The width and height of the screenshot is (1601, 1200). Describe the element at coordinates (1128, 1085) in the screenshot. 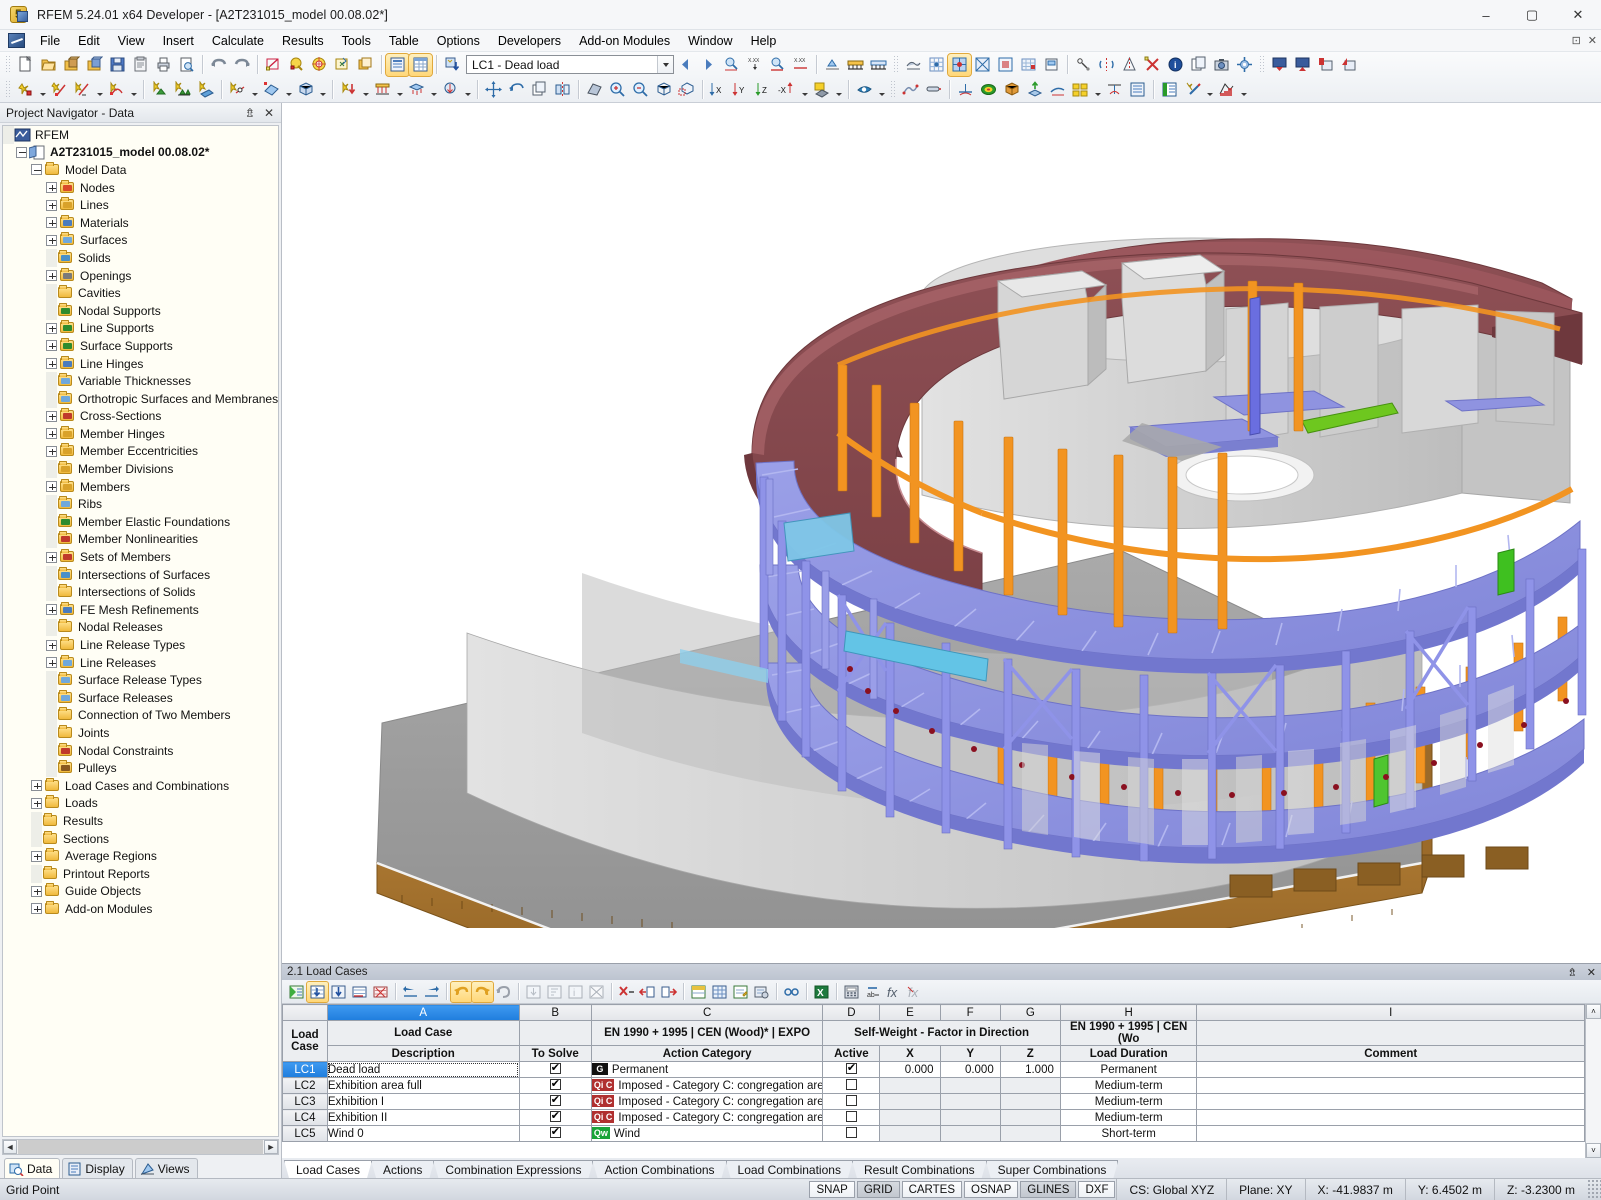

I see `cell-load-duration: Medium-term` at that location.